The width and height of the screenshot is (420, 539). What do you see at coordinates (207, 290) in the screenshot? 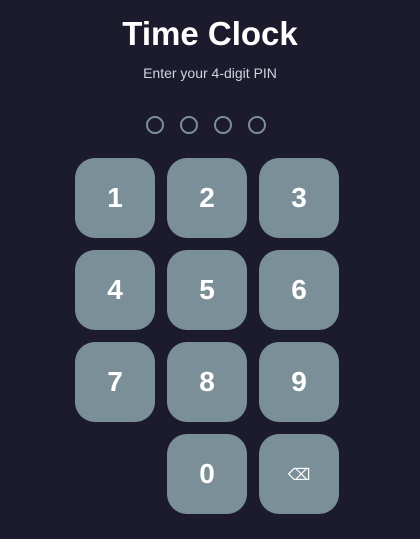
I see `key-5: 5` at bounding box center [207, 290].